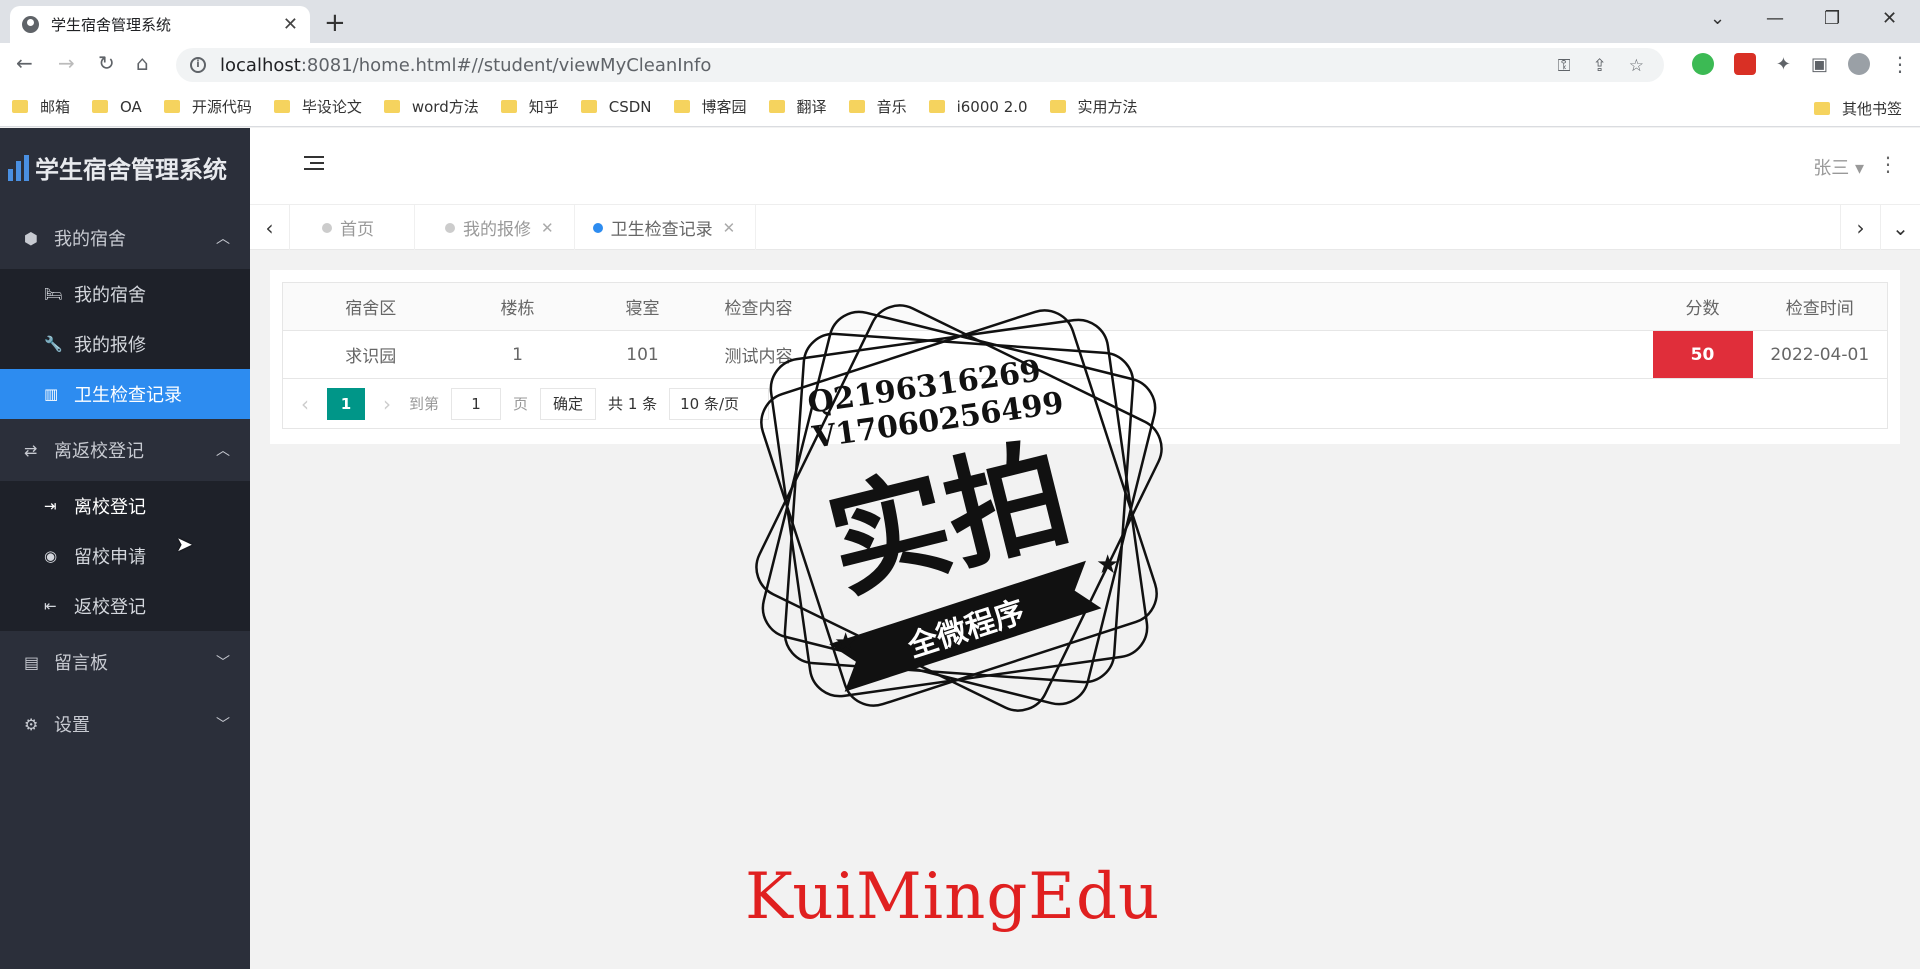 This screenshot has height=969, width=1920. What do you see at coordinates (125, 450) in the screenshot?
I see `menu-group-leave-return: ⇄ 离返校登记 ︿` at bounding box center [125, 450].